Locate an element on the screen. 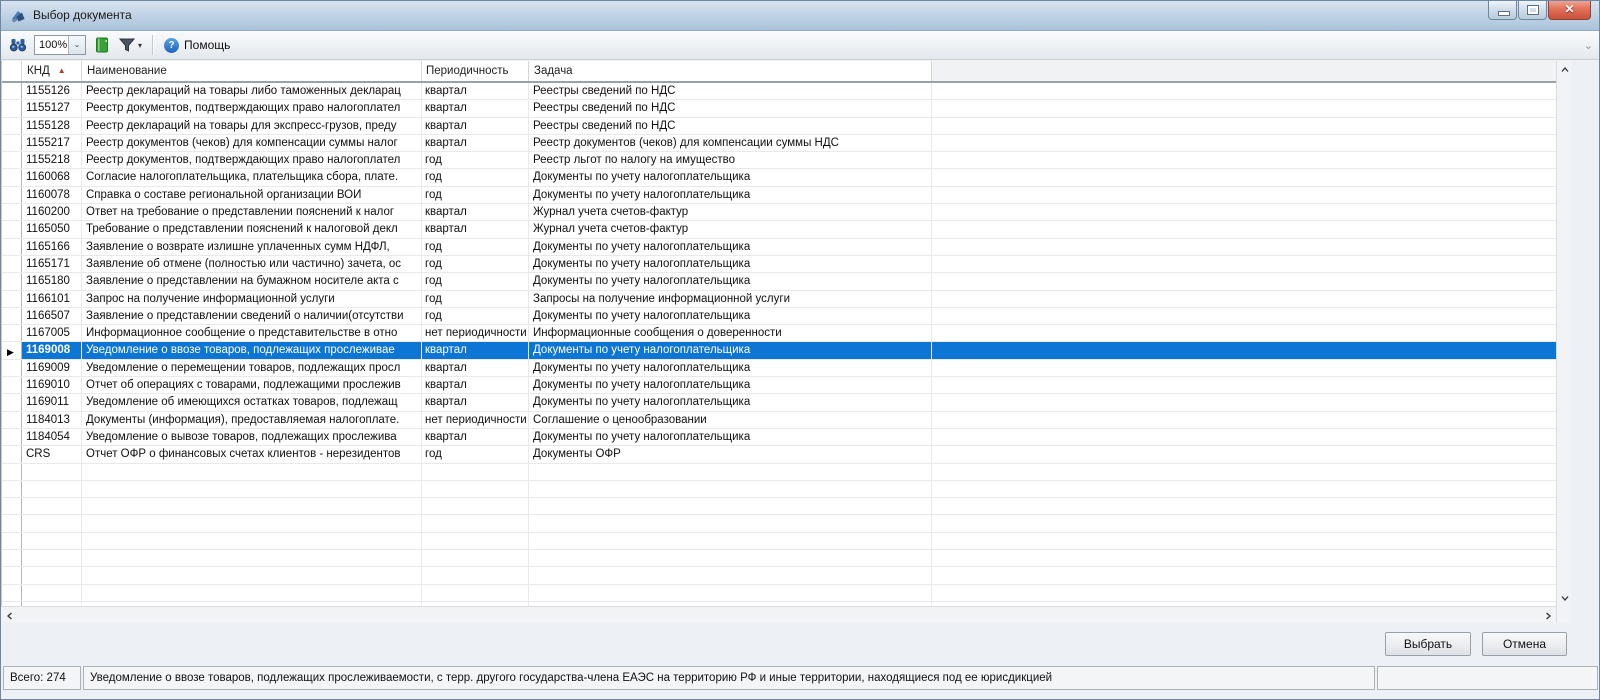  catalog-book-icon is located at coordinates (102, 45).